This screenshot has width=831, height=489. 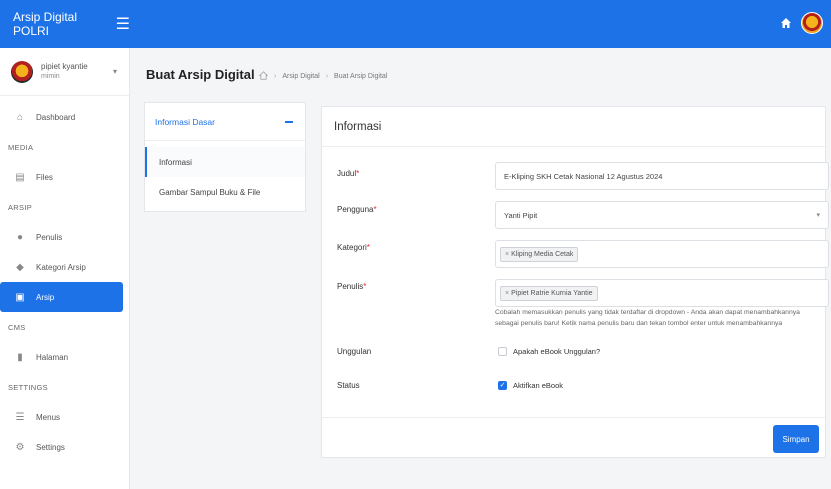 I want to click on status-checkbox-row: ✓ Aktifkan eBook, so click(x=530, y=385).